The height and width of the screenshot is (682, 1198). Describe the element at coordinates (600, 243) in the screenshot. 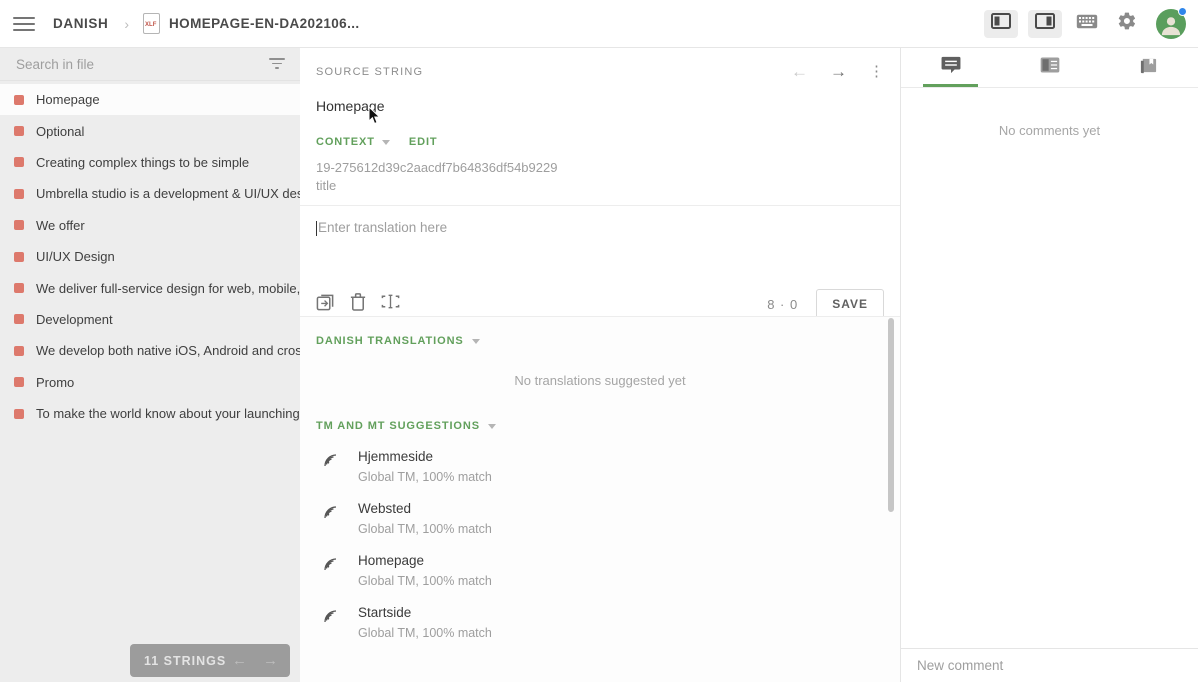

I see `translation-input: Enter translation here` at that location.